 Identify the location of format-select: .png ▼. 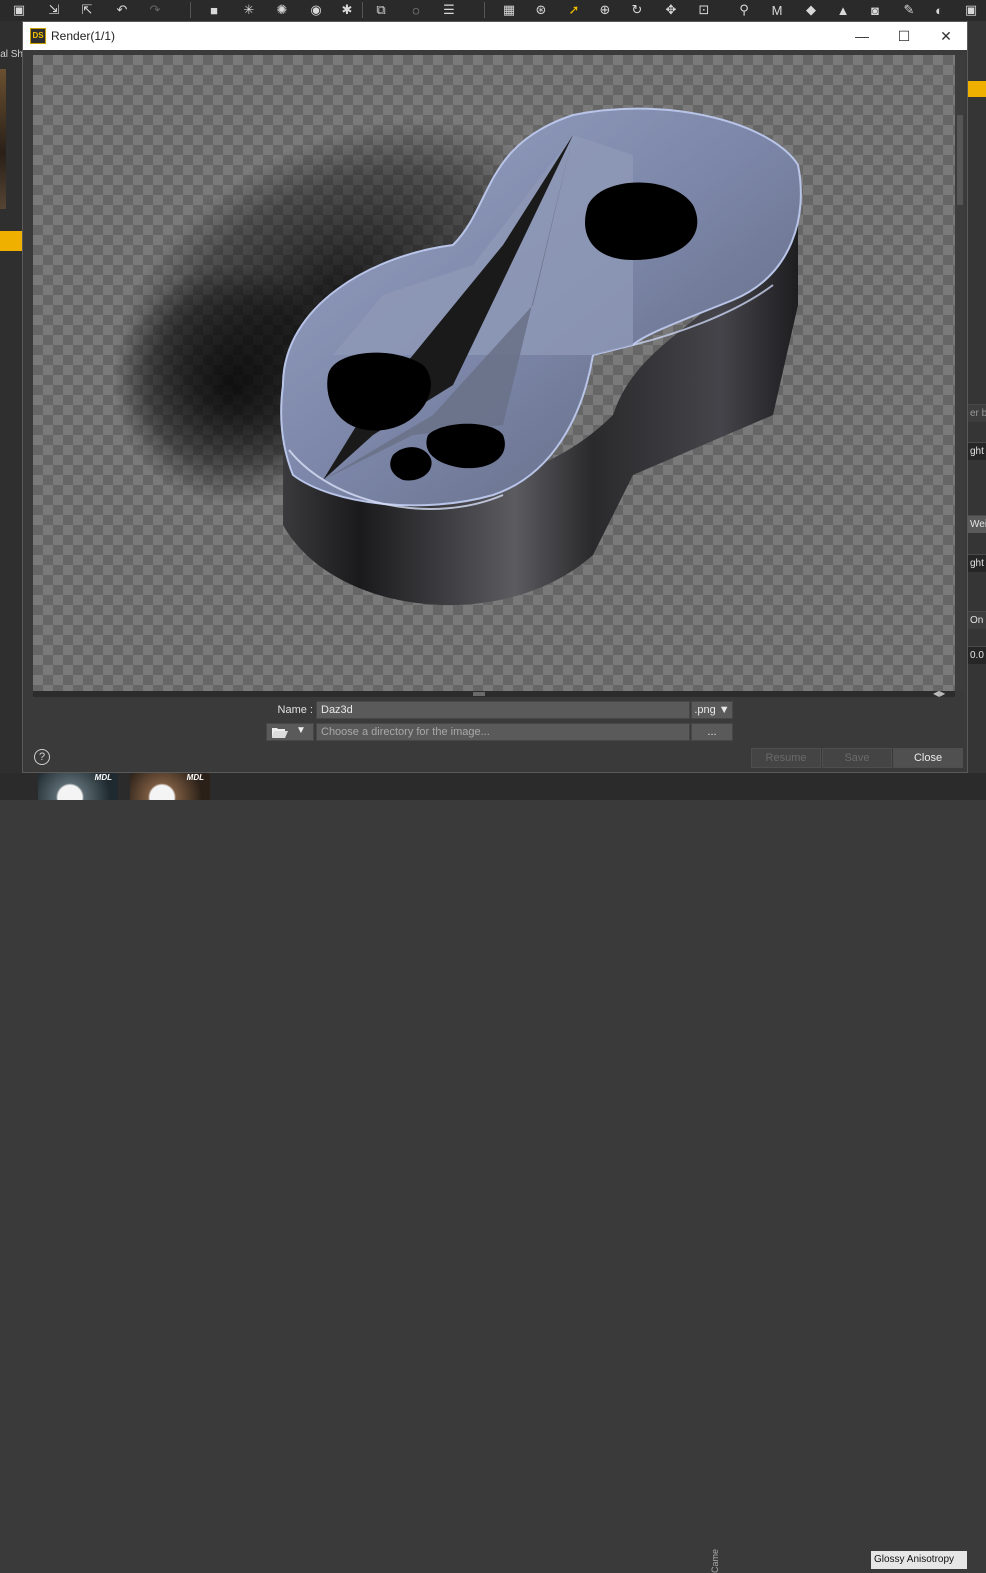
(712, 710).